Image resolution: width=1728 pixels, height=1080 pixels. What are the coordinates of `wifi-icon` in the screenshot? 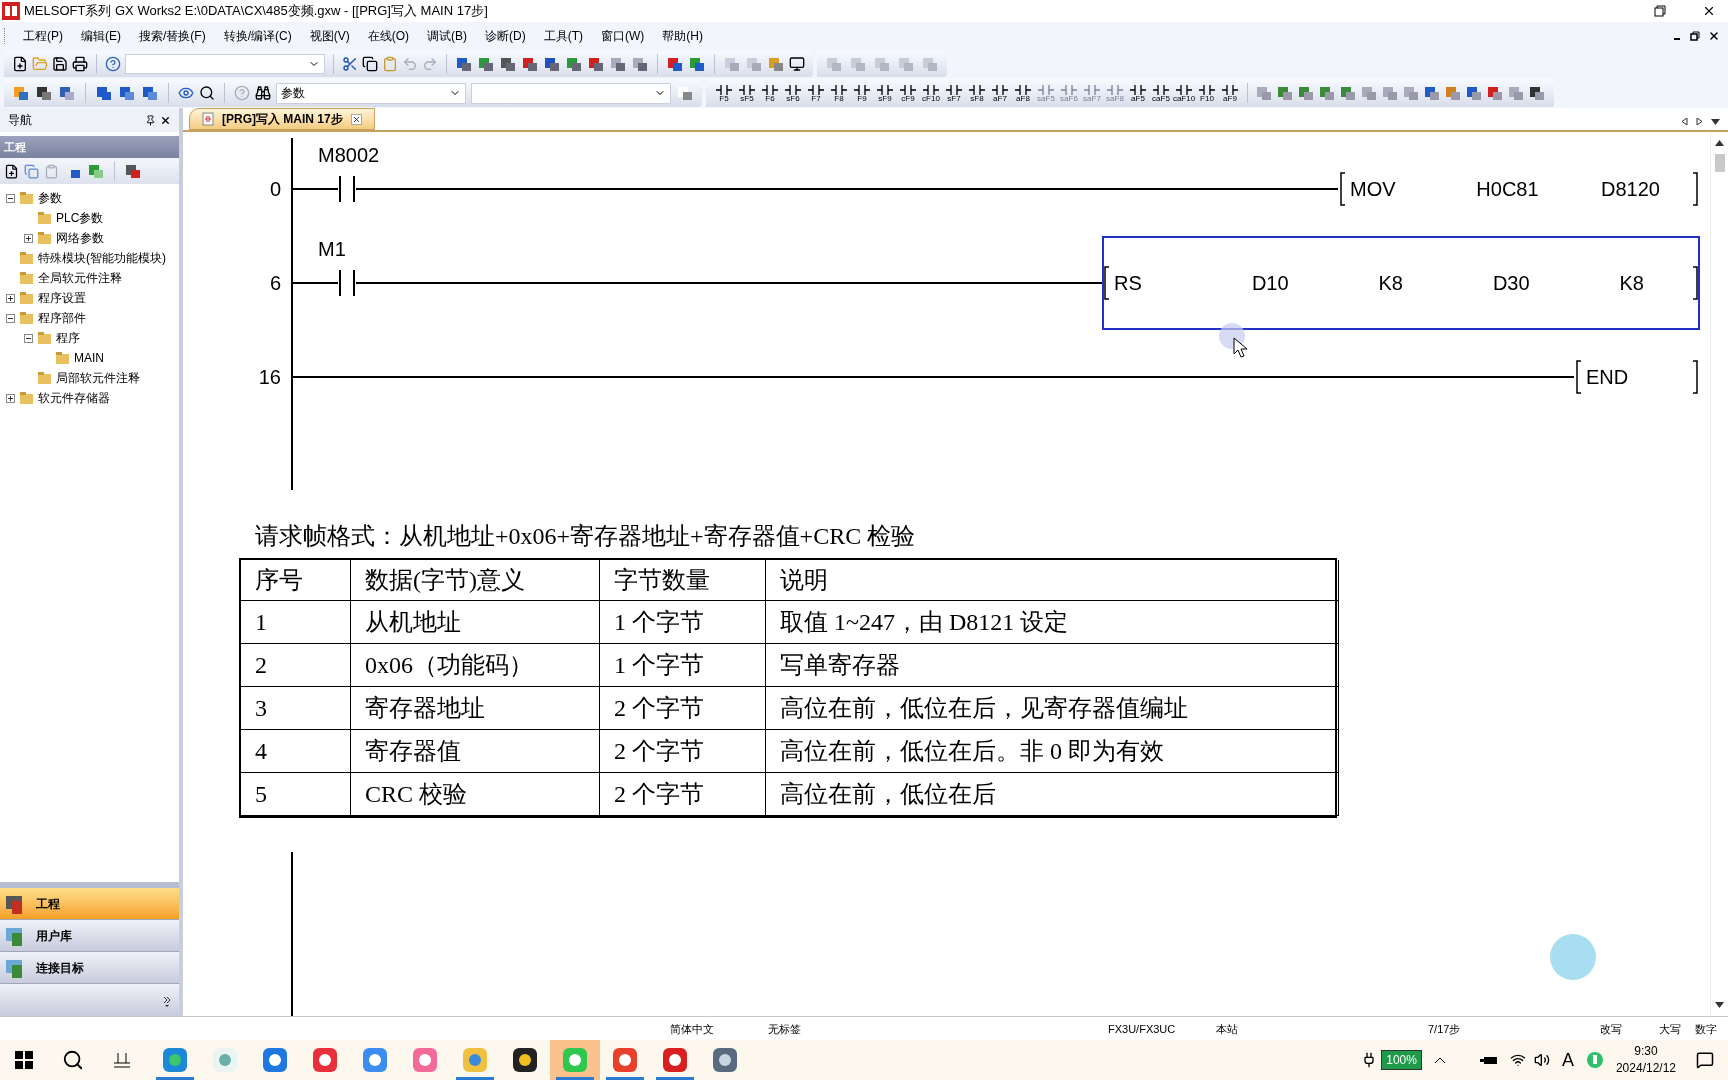 It's located at (1517, 1060).